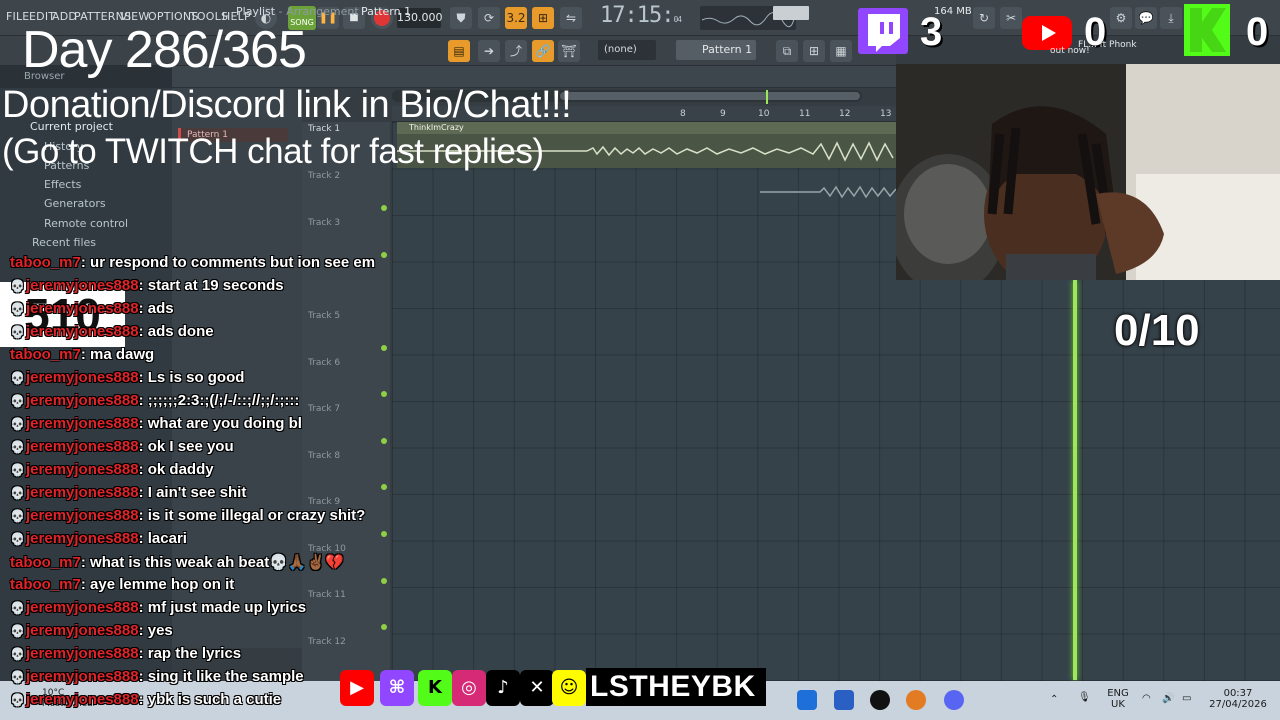  I want to click on chat-message: 💀jeremyjones888: ok I see you, so click(122, 446).